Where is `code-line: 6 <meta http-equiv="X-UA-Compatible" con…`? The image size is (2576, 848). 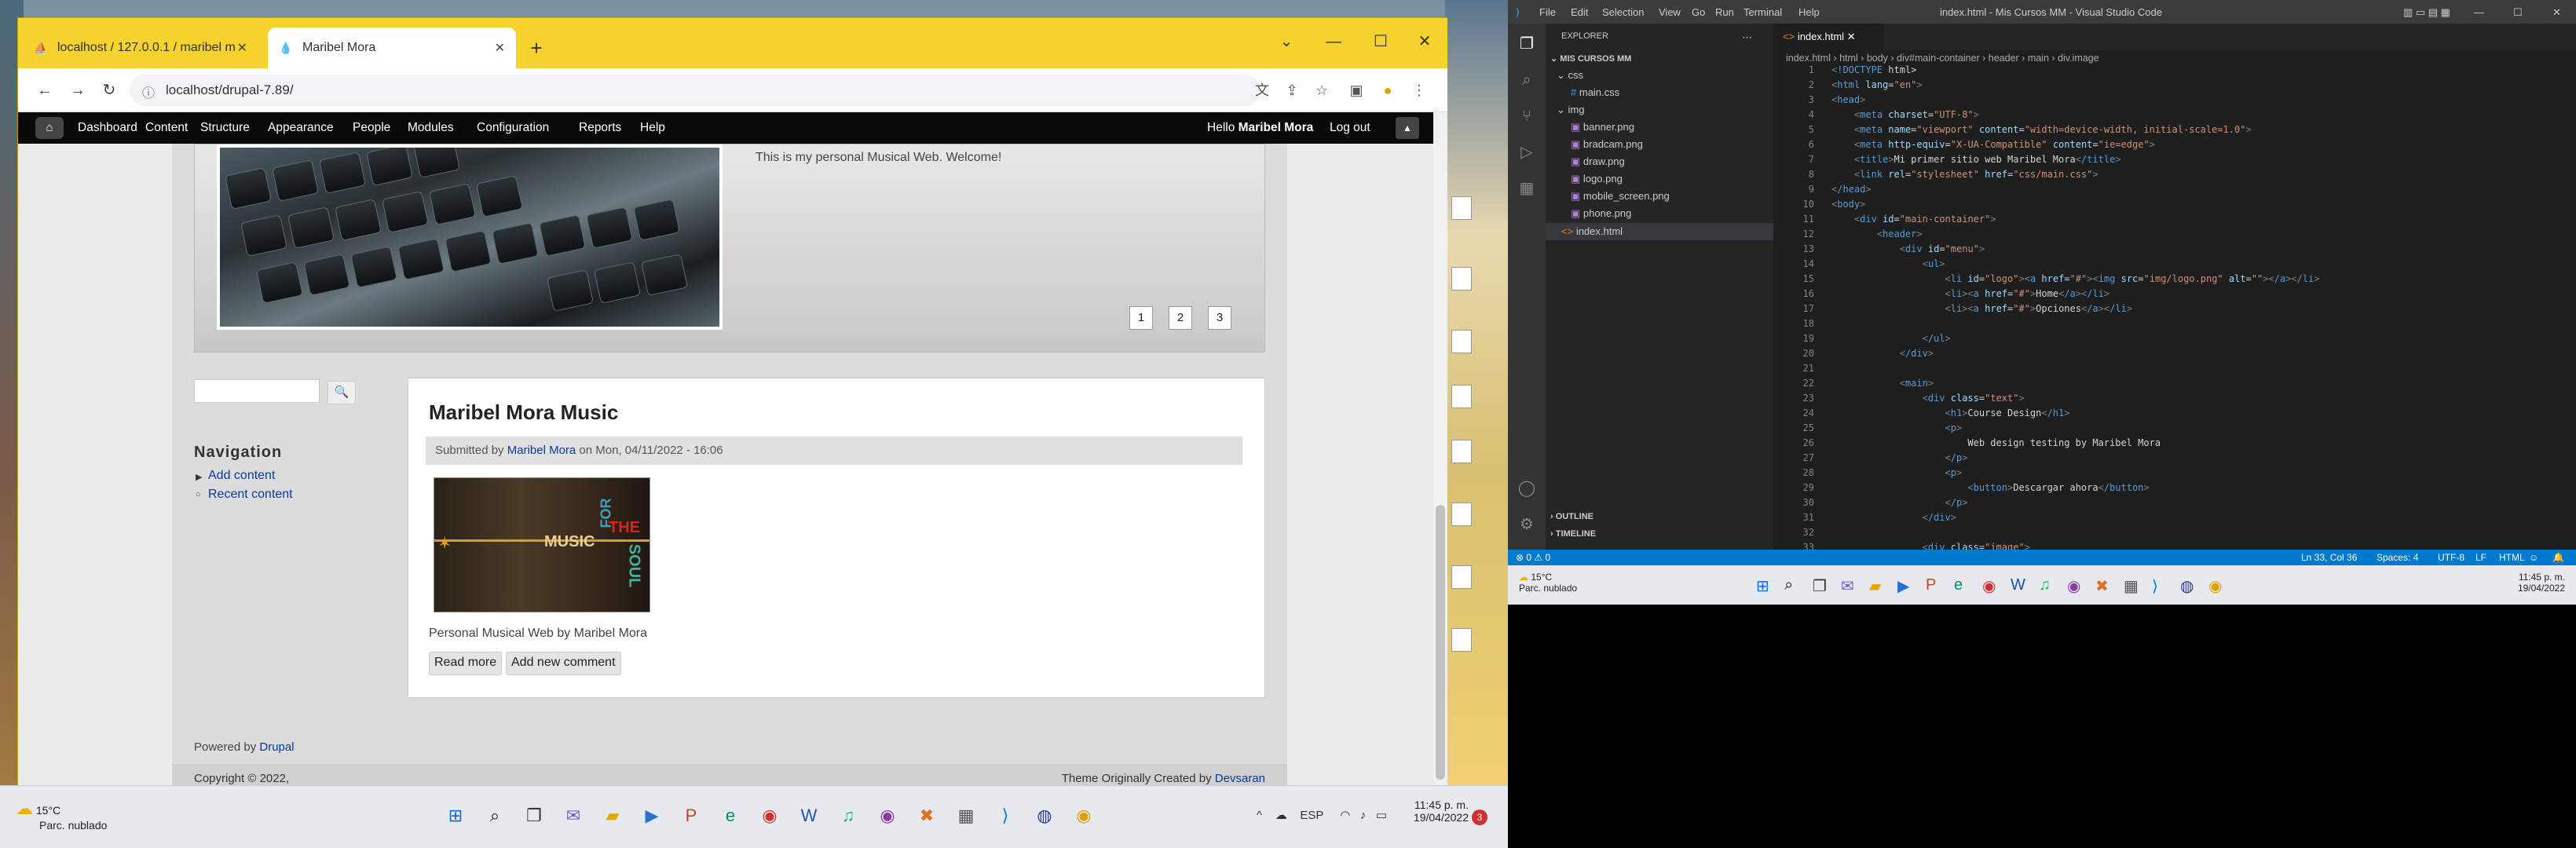 code-line: 6 <meta http-equiv="X-UA-Compatible" con… is located at coordinates (1964, 146).